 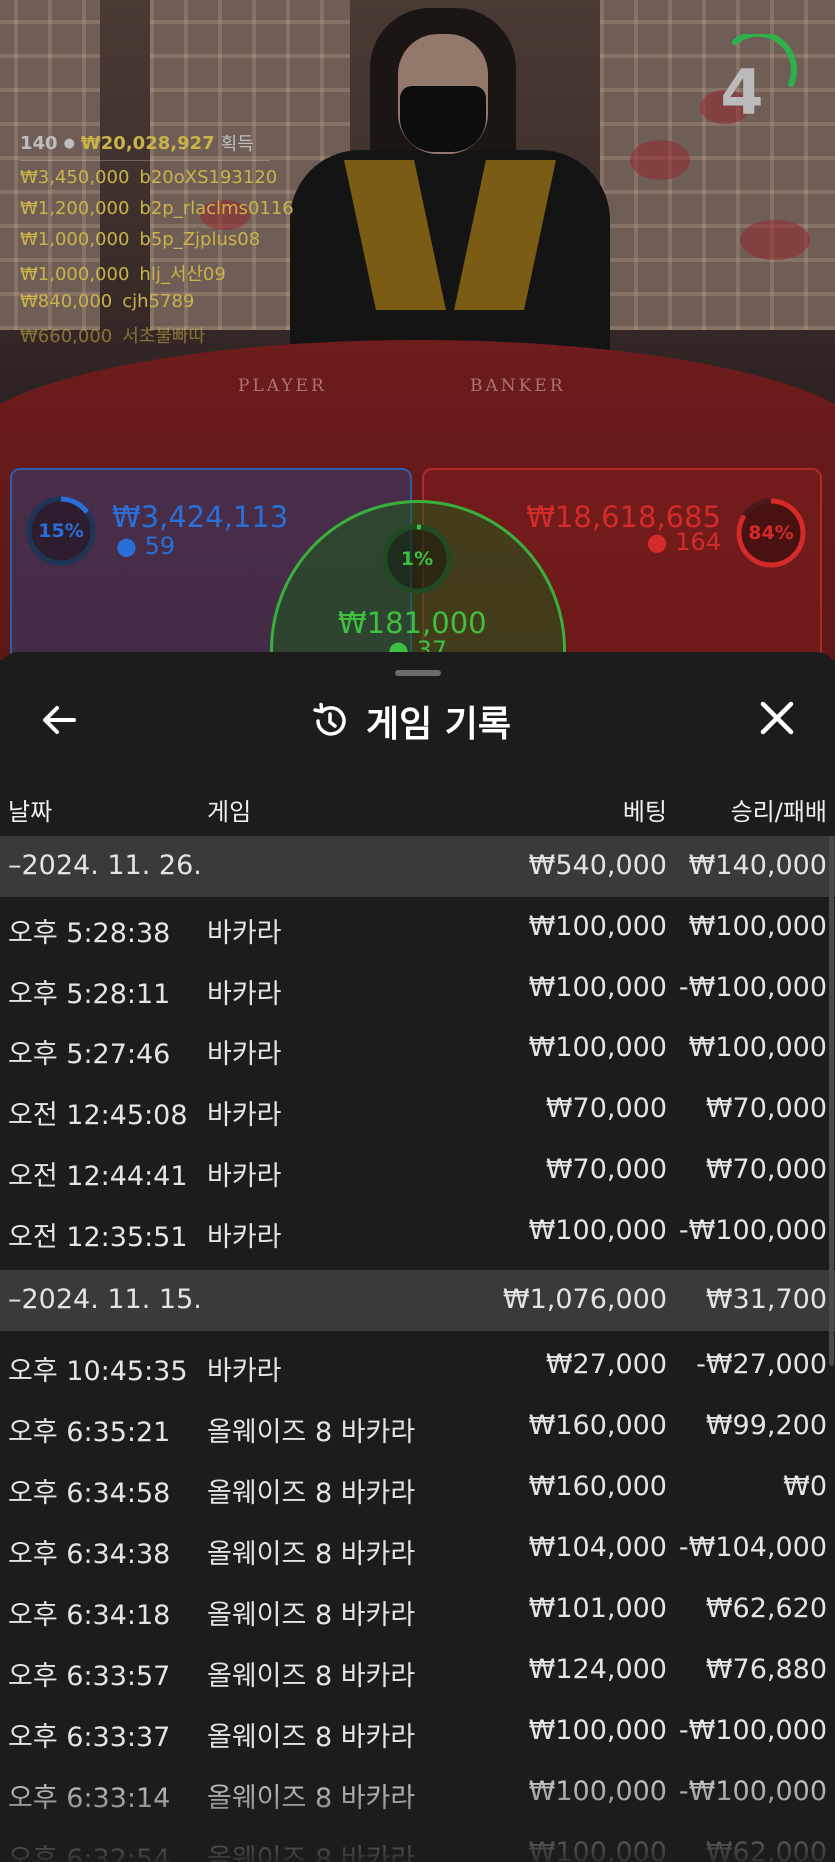 What do you see at coordinates (771, 533) in the screenshot?
I see `banker-percent: 84%` at bounding box center [771, 533].